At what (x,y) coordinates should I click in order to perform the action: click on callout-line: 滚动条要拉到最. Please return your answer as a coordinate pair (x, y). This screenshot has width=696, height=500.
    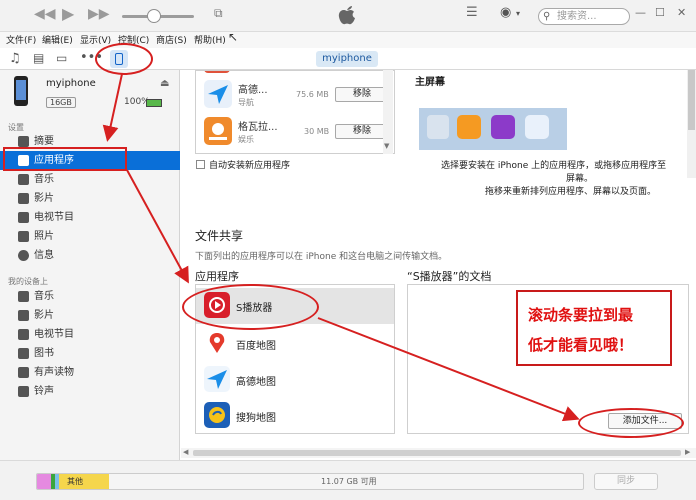
    Looking at the image, I should click on (581, 315).